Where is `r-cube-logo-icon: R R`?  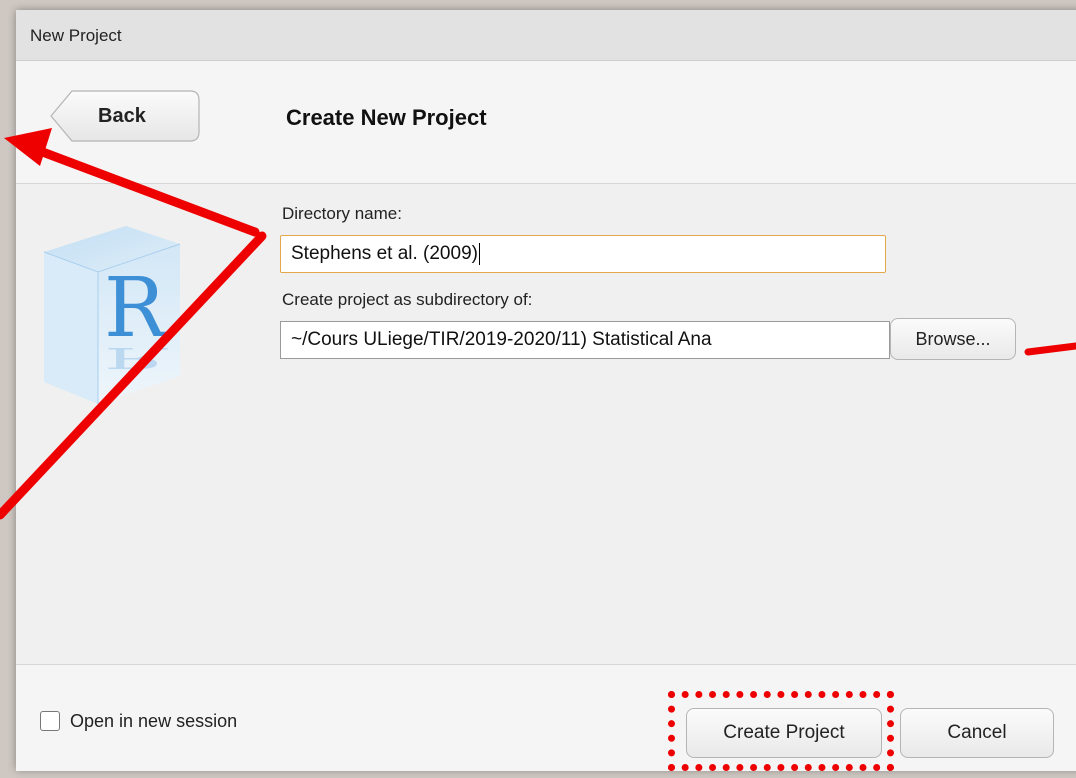 r-cube-logo-icon: R R is located at coordinates (112, 315).